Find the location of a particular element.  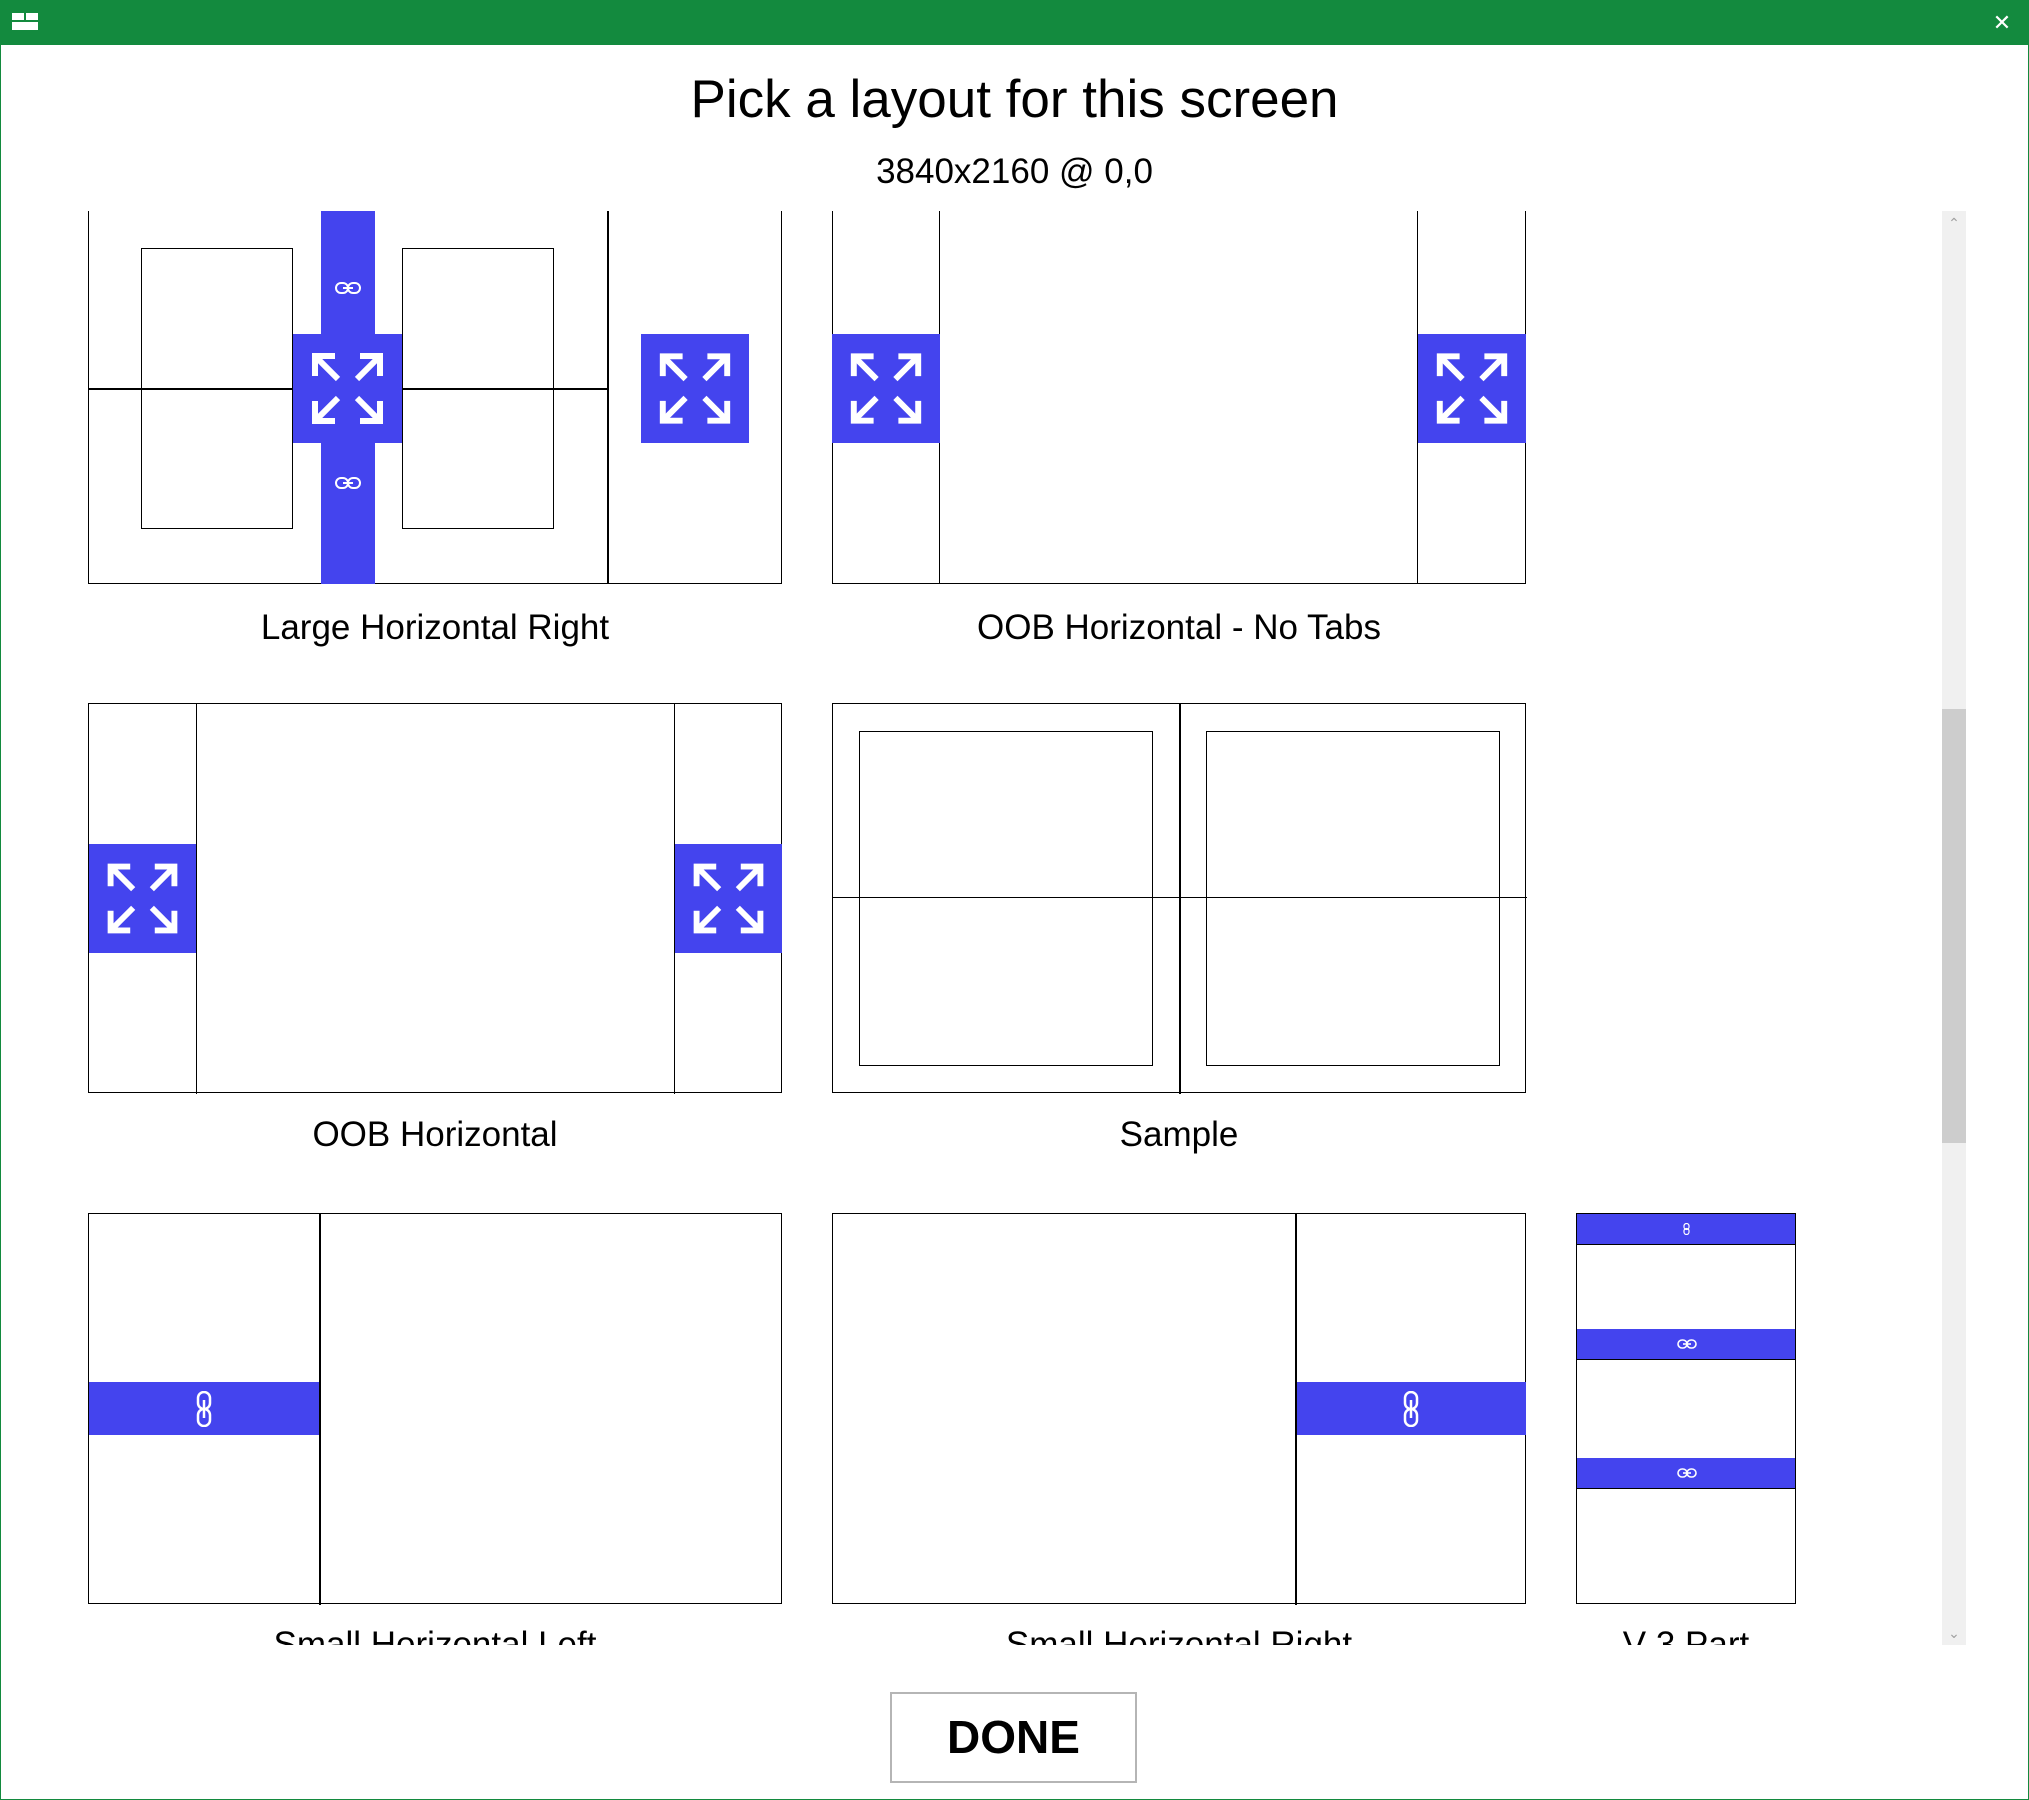

layout-name: OOB Horizontal - No Tabs is located at coordinates (1179, 627).